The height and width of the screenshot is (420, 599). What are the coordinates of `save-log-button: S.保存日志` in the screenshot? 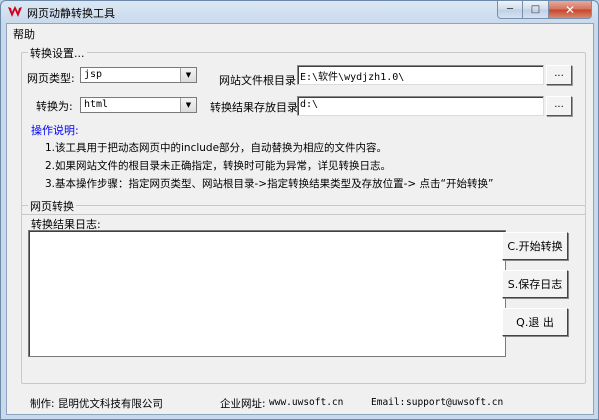 It's located at (535, 284).